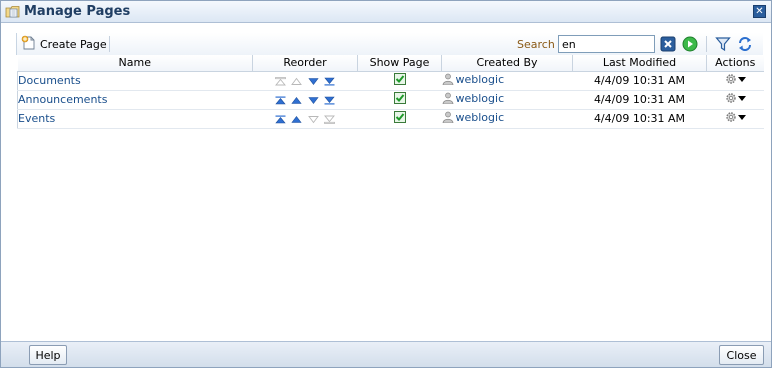  What do you see at coordinates (639, 63) in the screenshot?
I see `column-header-last-modified: Last Modified` at bounding box center [639, 63].